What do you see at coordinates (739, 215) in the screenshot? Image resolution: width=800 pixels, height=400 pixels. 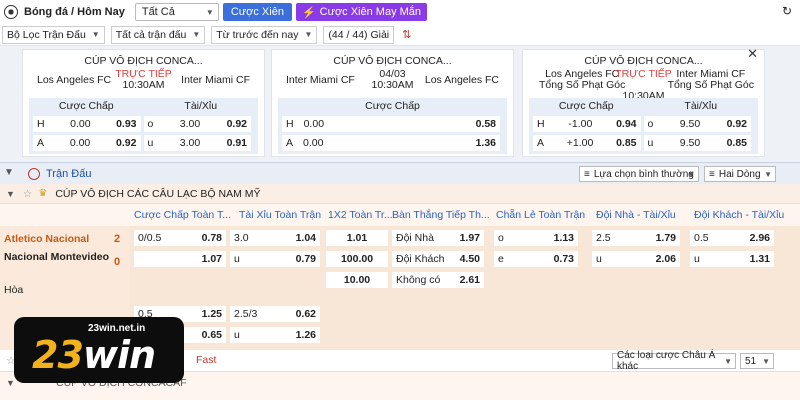 I see `col-away-ou: Đội Khách - Tài/Xỉu` at bounding box center [739, 215].